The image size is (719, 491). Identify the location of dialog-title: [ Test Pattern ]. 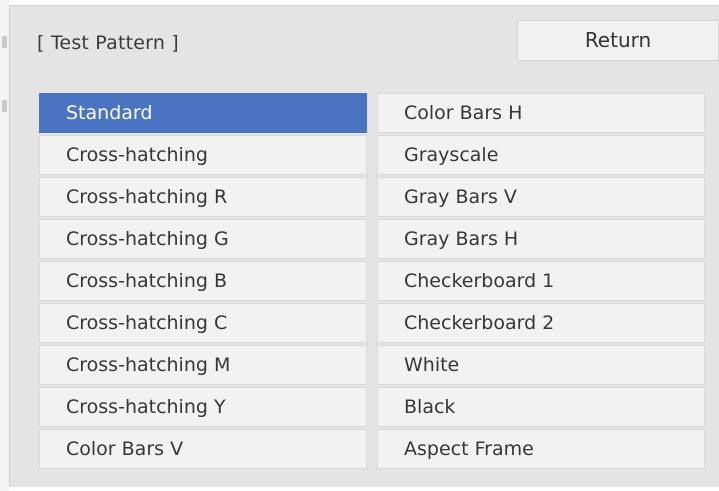
(108, 43).